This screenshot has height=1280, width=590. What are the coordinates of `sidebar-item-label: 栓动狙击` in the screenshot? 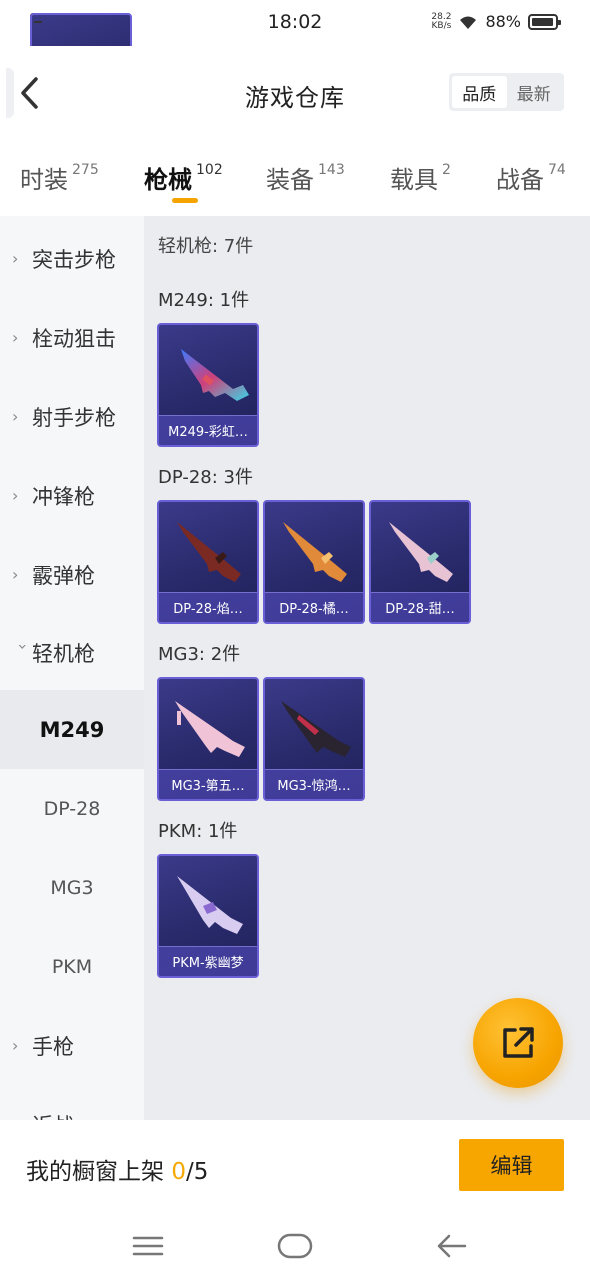 It's located at (74, 338).